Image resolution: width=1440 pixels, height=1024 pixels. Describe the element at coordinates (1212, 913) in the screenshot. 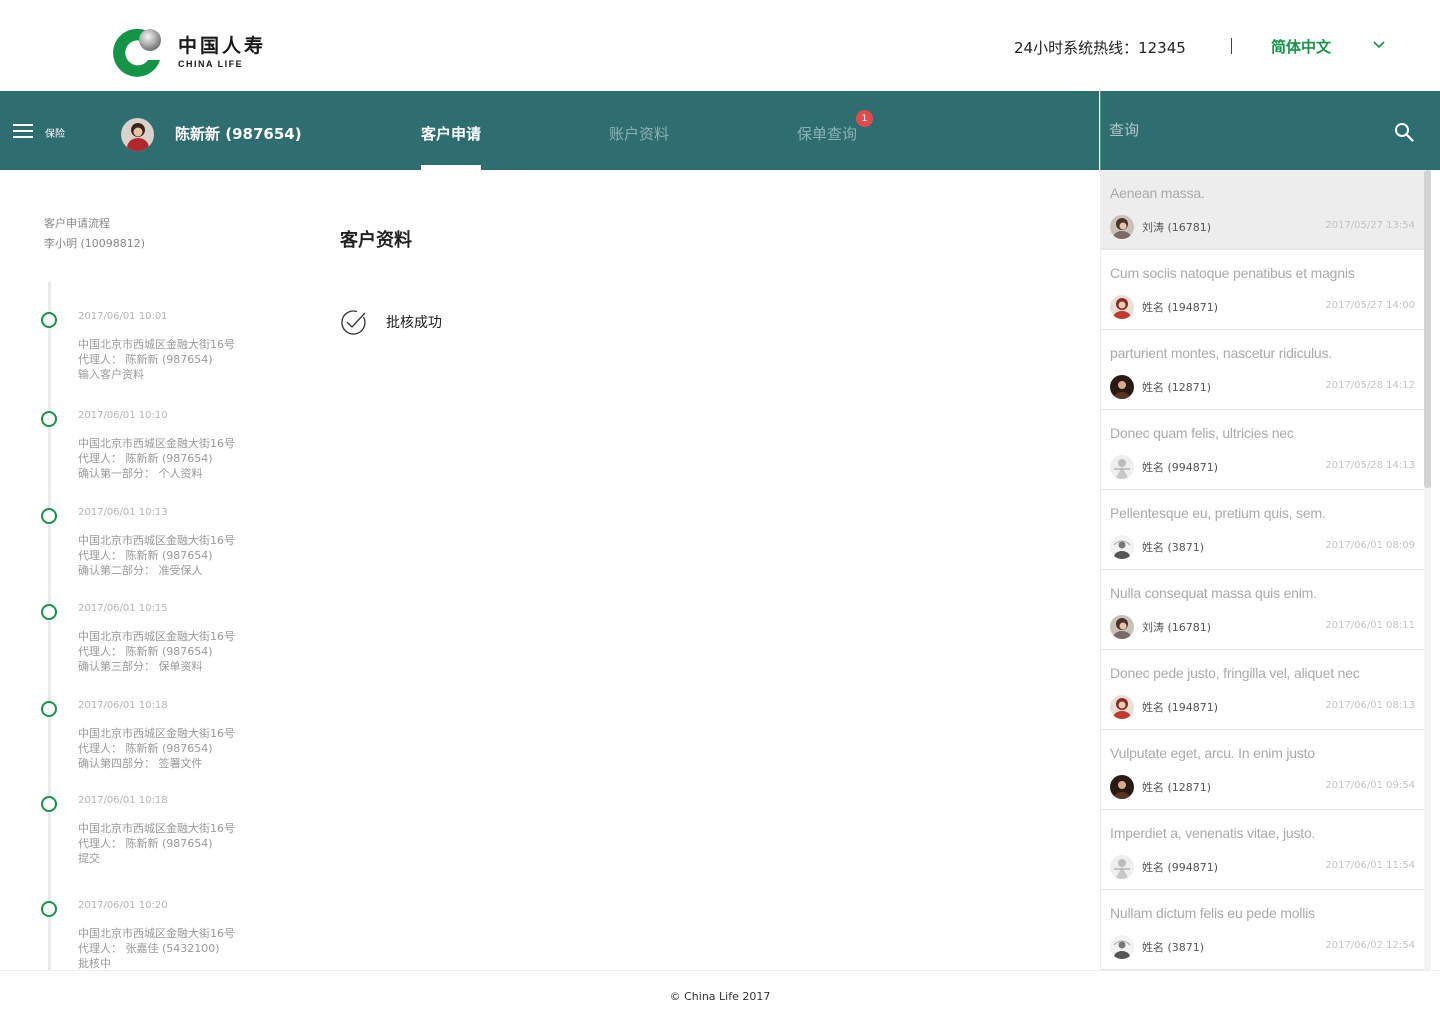

I see `message-title: Nullam dictum felis eu pede mollis` at that location.